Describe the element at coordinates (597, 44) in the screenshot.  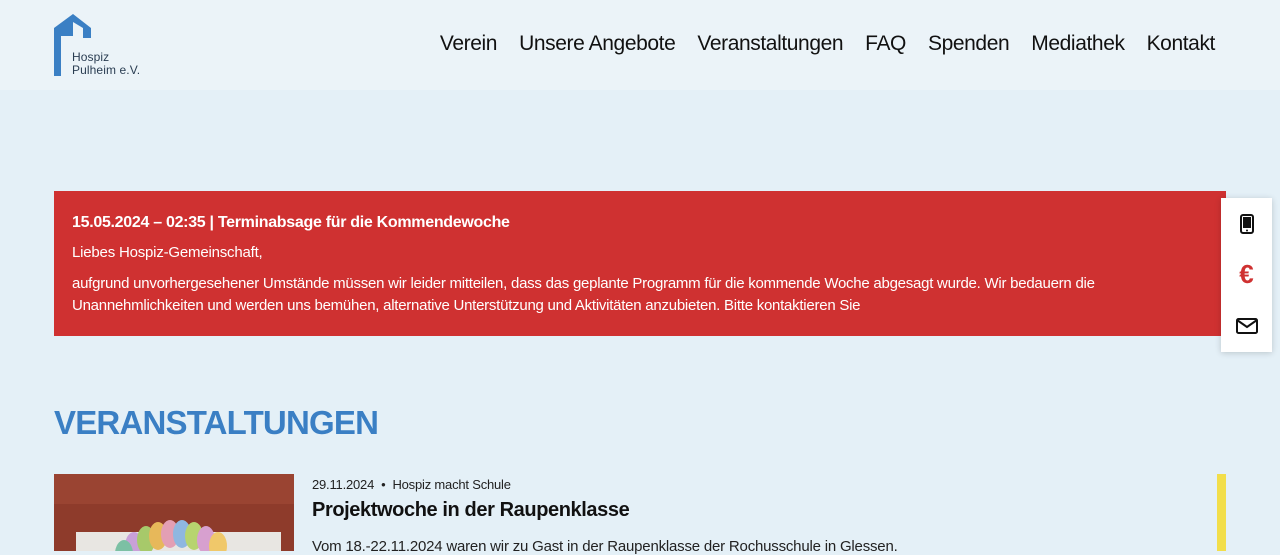
I see `nav-item-angebote: Unsere Angebote` at that location.